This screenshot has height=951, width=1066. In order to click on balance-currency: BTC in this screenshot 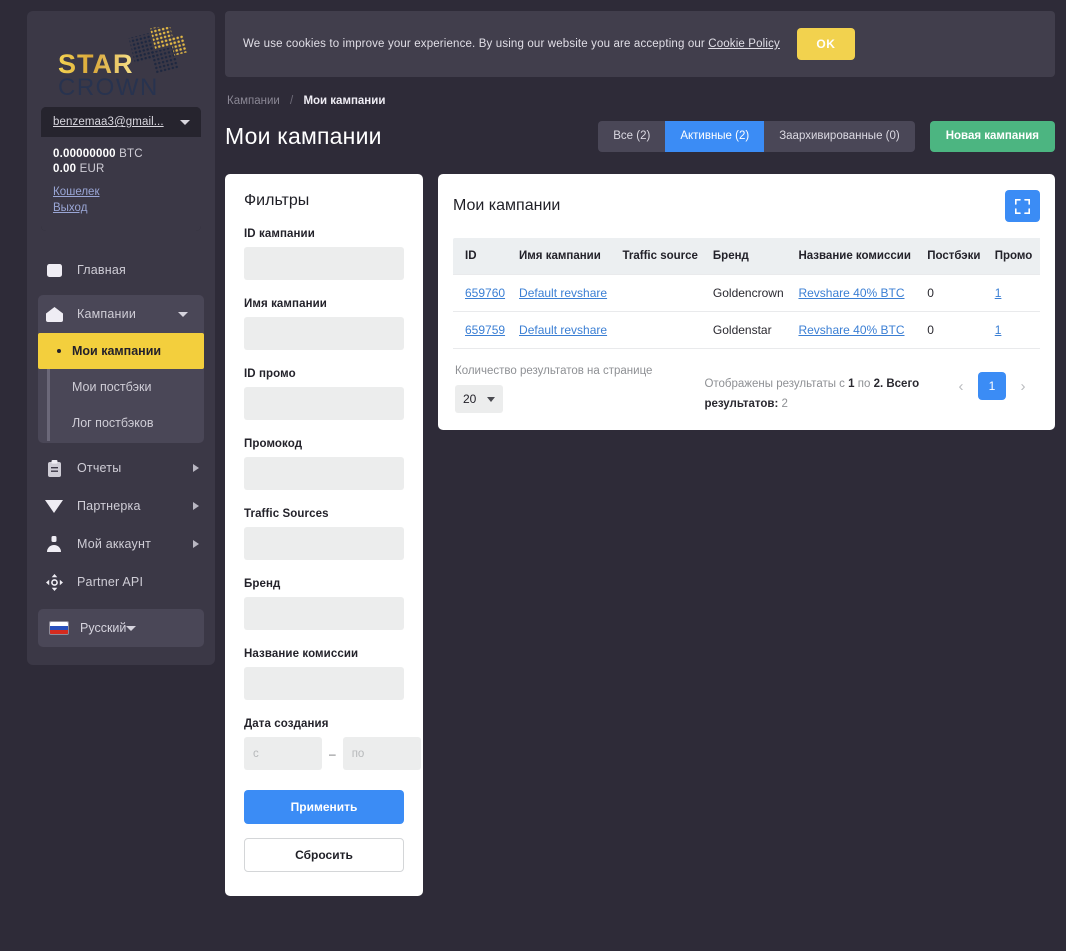, I will do `click(131, 154)`.